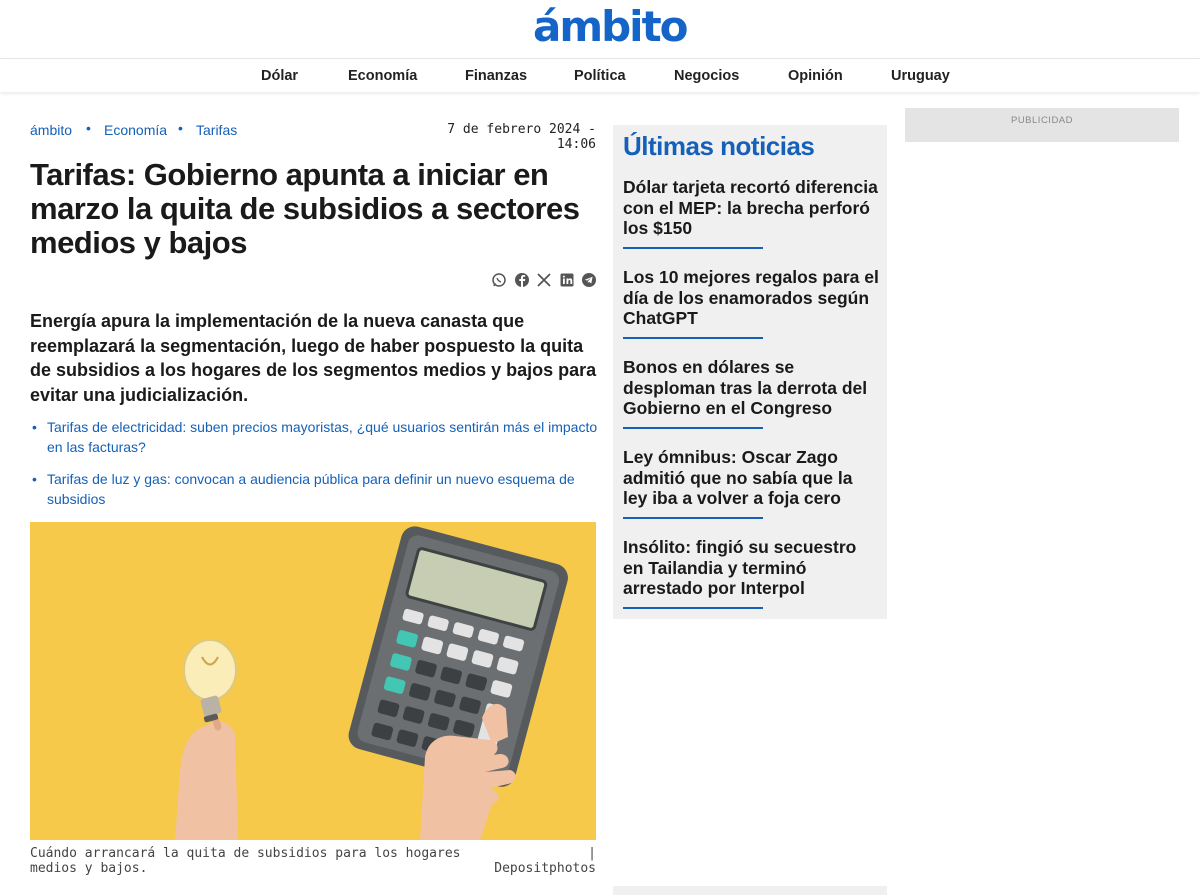  What do you see at coordinates (545, 861) in the screenshot?
I see `image-credit: | Depositphotos` at bounding box center [545, 861].